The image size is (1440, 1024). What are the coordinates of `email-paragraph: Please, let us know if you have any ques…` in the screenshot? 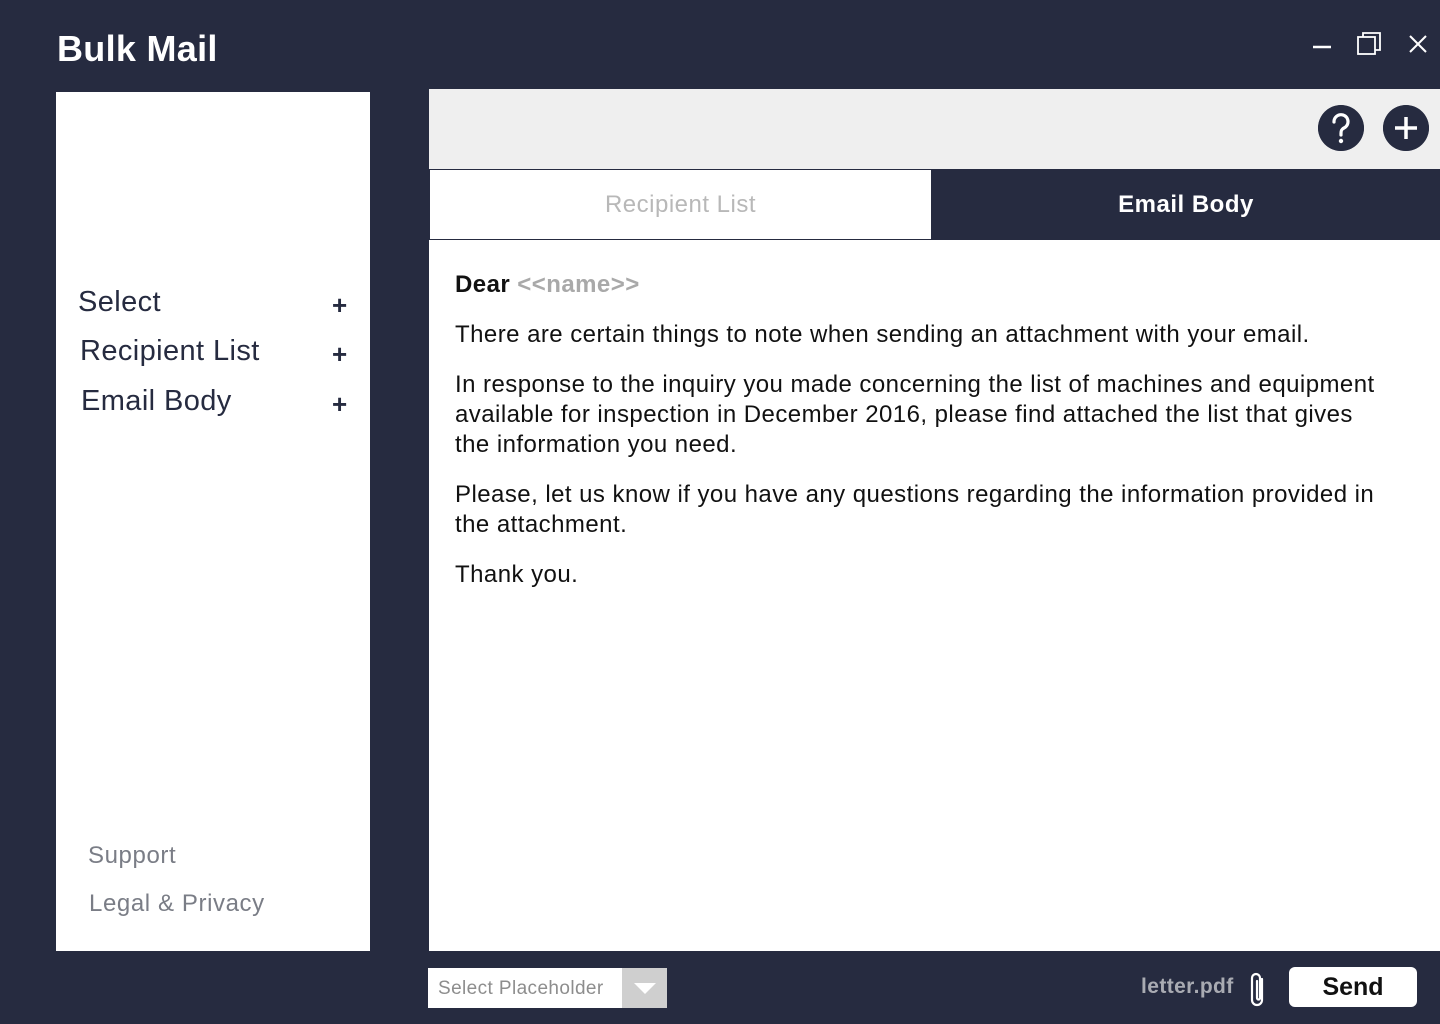 It's located at (915, 509).